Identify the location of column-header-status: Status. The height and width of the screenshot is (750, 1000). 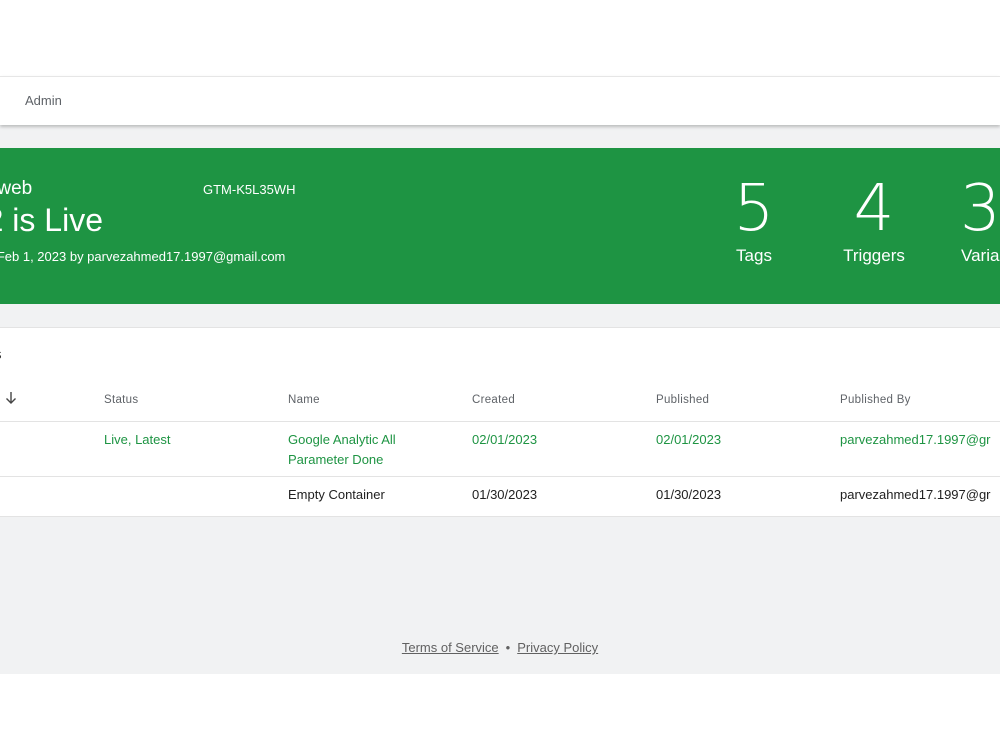
(121, 400).